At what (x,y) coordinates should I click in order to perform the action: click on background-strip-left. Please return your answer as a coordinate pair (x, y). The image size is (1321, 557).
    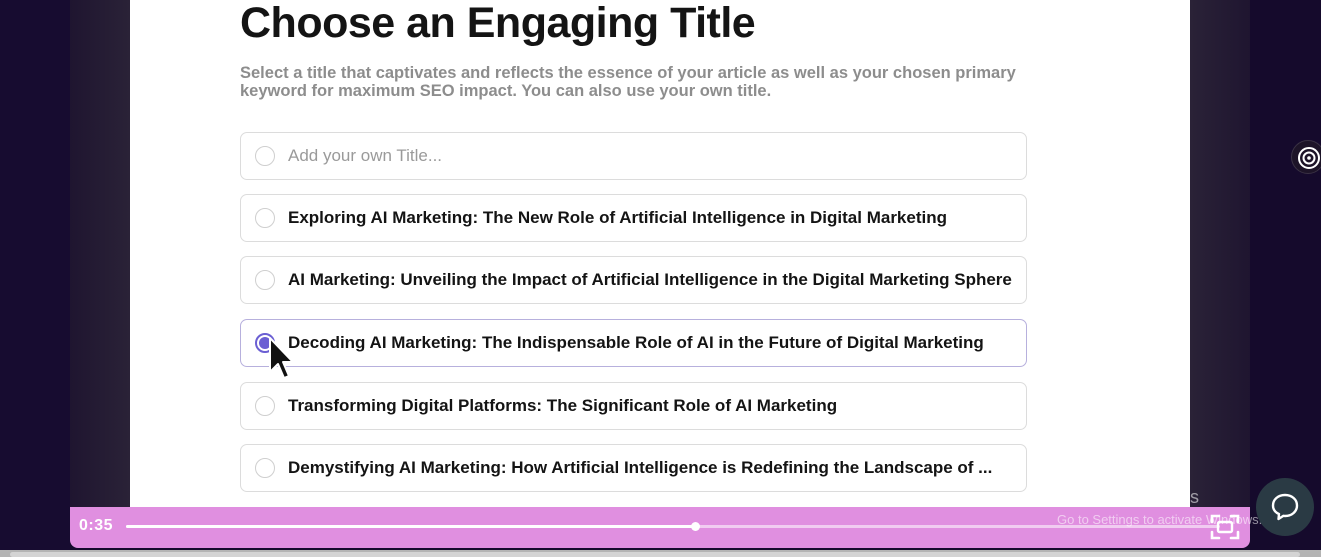
    Looking at the image, I should click on (100, 255).